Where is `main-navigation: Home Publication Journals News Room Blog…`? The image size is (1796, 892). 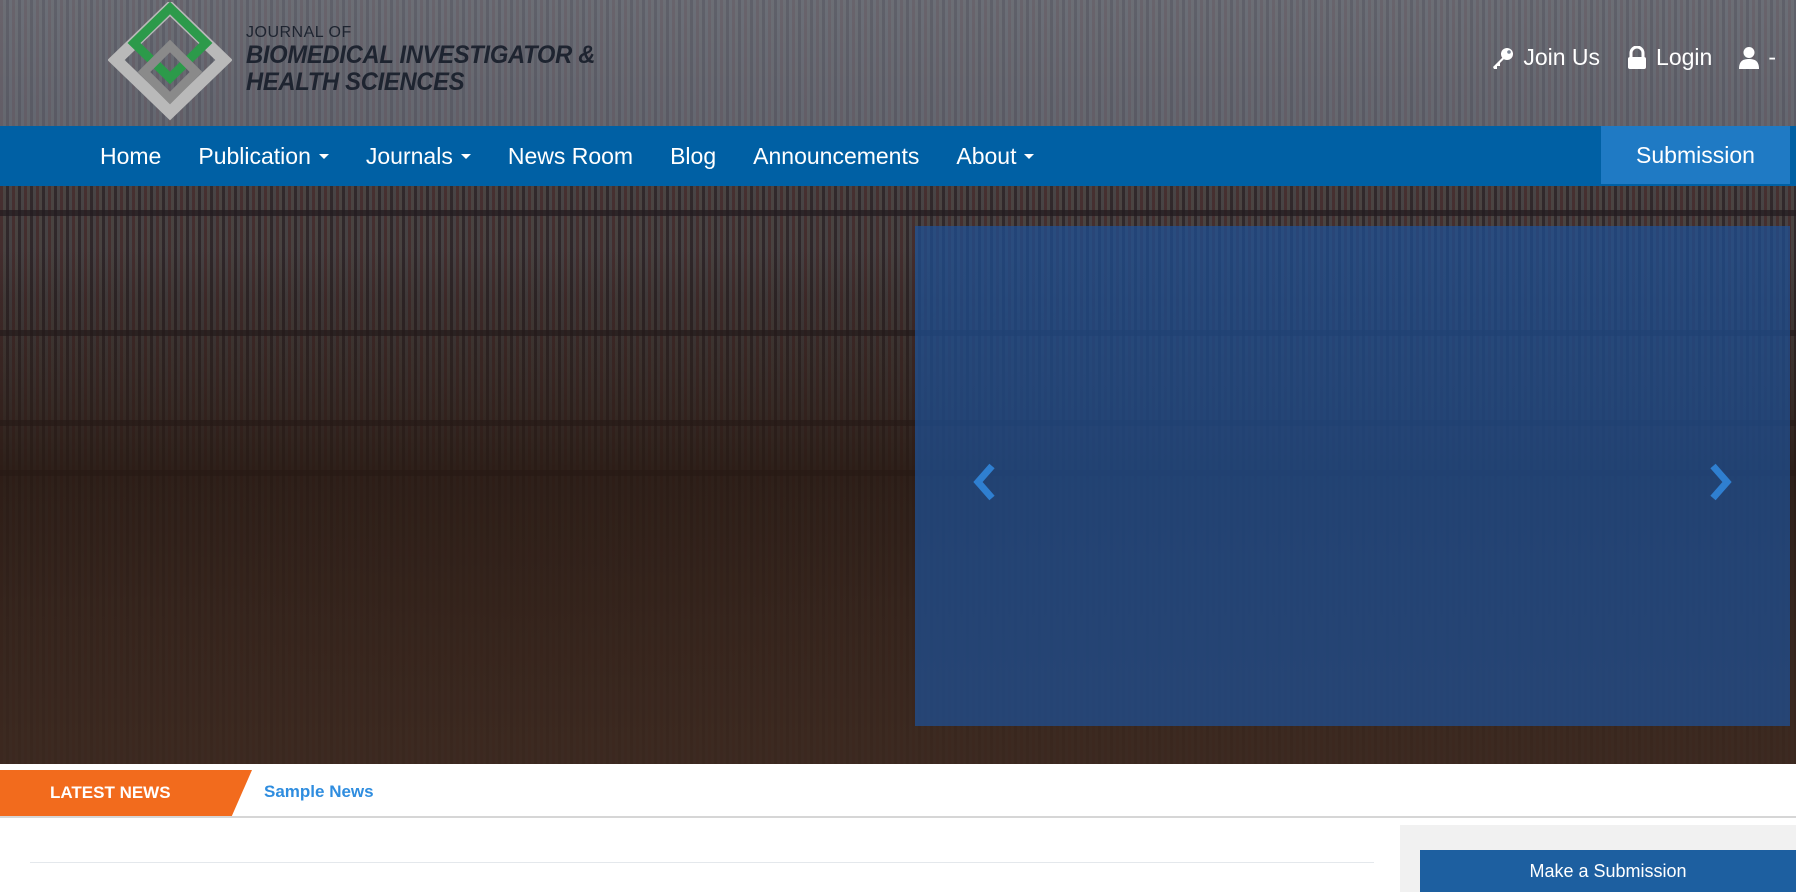 main-navigation: Home Publication Journals News Room Blog… is located at coordinates (898, 156).